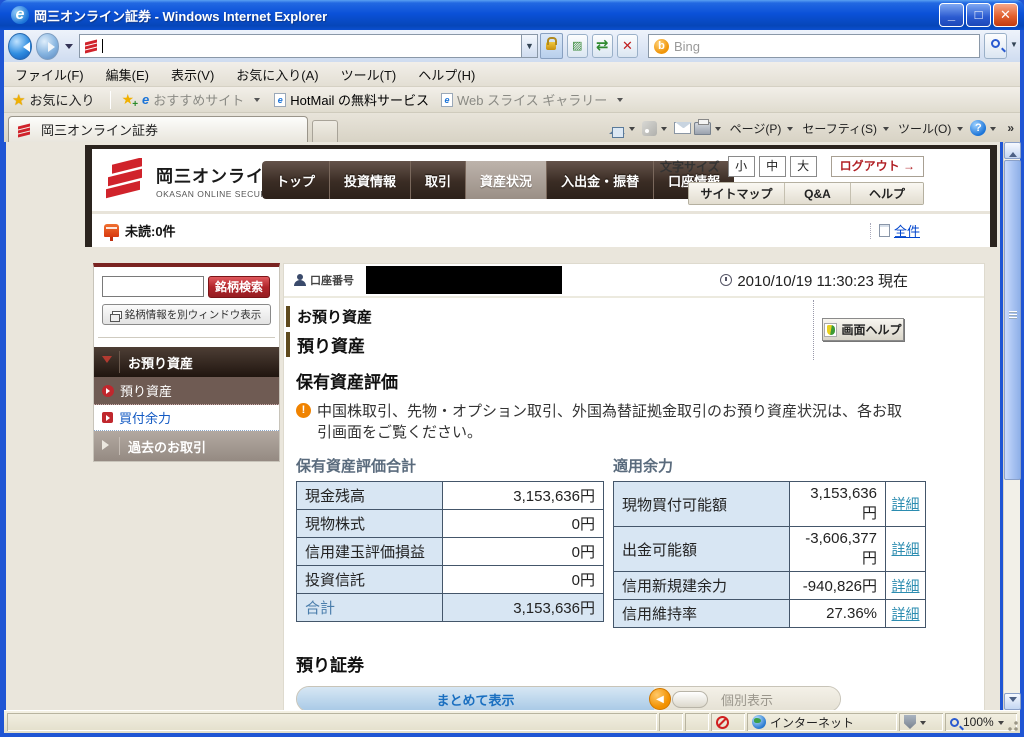 The height and width of the screenshot is (737, 1024). What do you see at coordinates (995, 46) in the screenshot?
I see `search-button` at bounding box center [995, 46].